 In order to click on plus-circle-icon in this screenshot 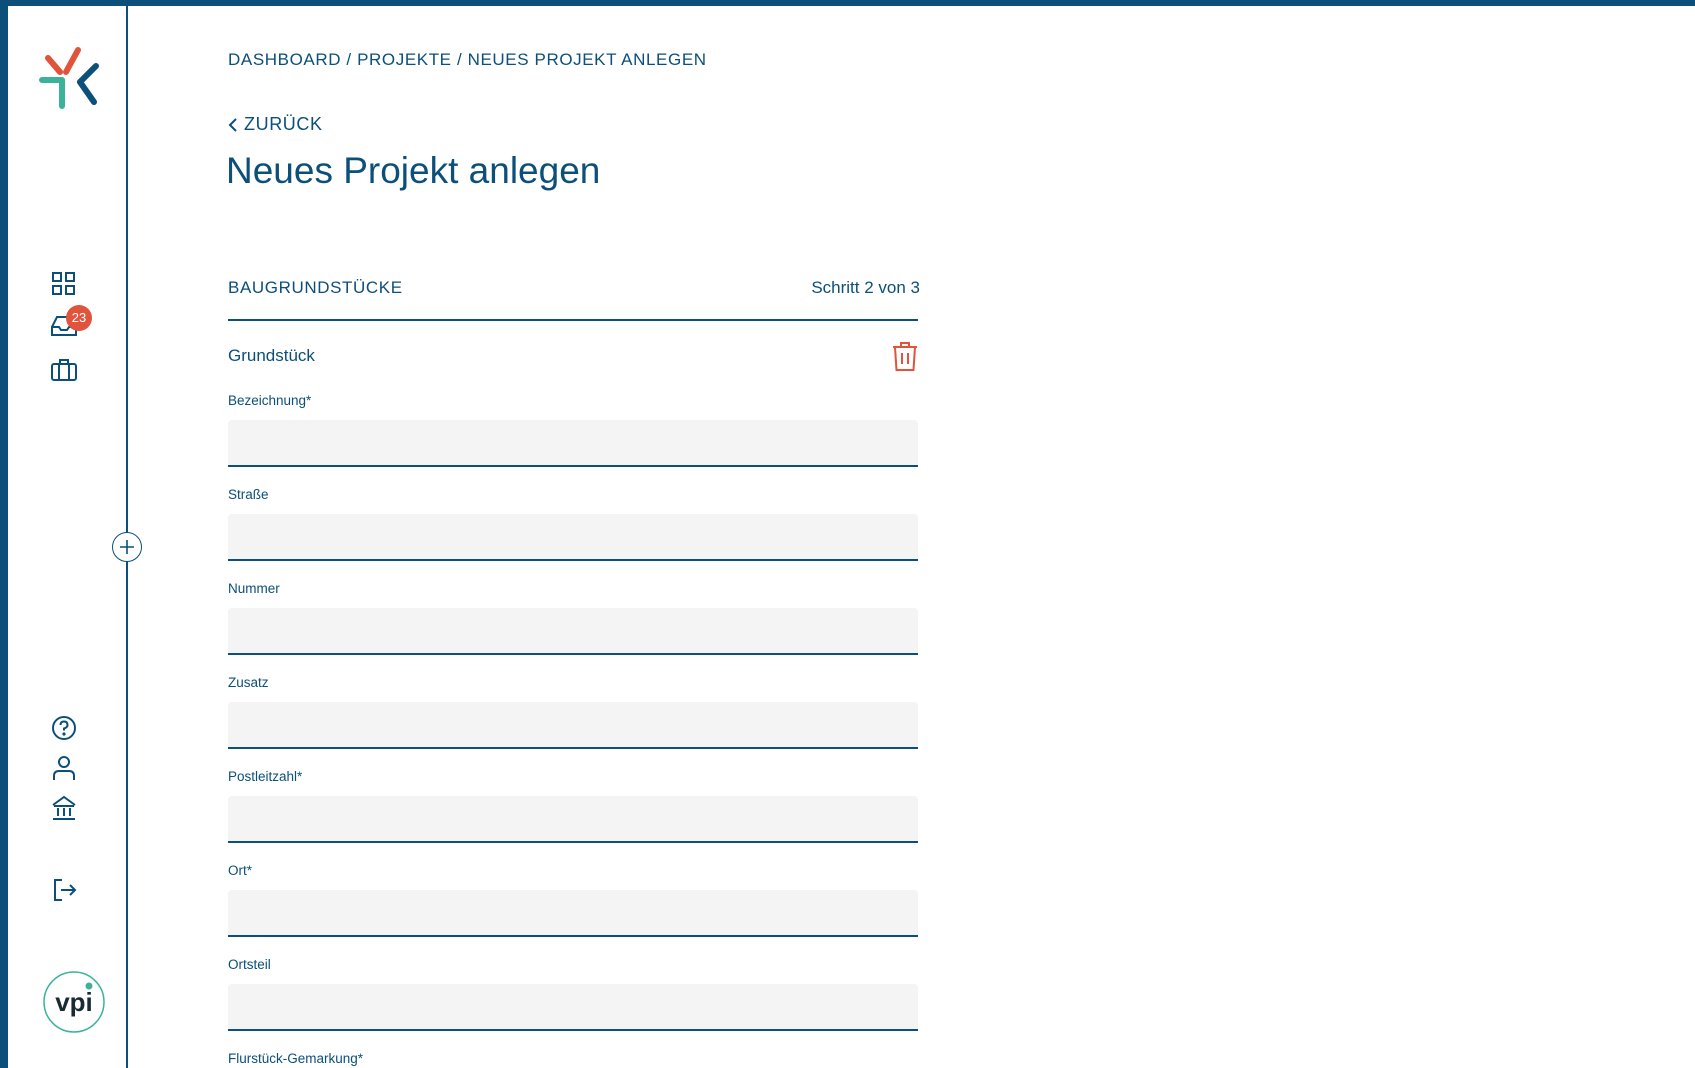, I will do `click(127, 547)`.